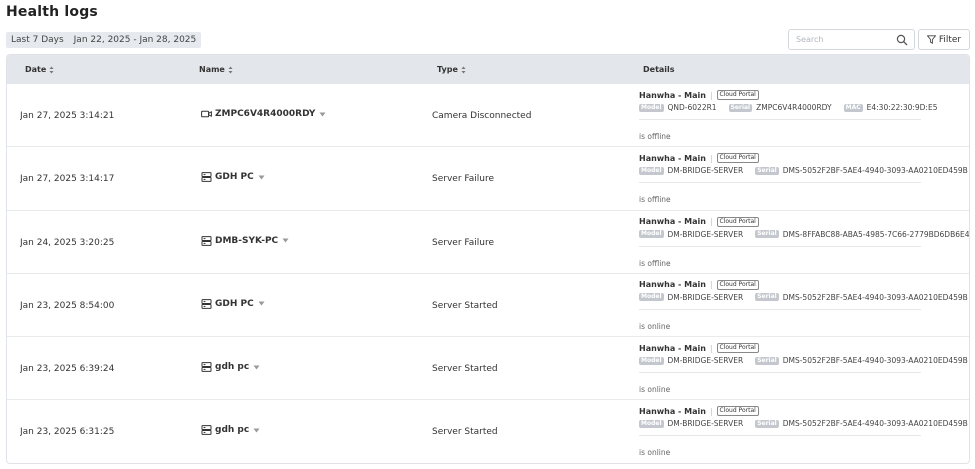 The height and width of the screenshot is (469, 975). I want to click on log-type: Camera Disconnected, so click(482, 116).